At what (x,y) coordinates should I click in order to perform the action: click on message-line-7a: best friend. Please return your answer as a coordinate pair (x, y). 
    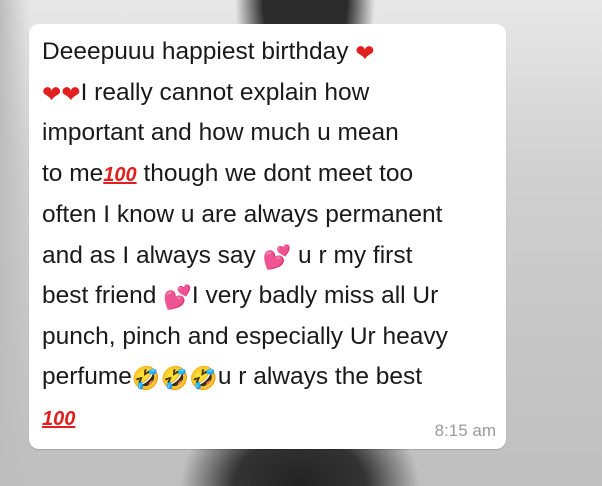
    Looking at the image, I should click on (103, 295).